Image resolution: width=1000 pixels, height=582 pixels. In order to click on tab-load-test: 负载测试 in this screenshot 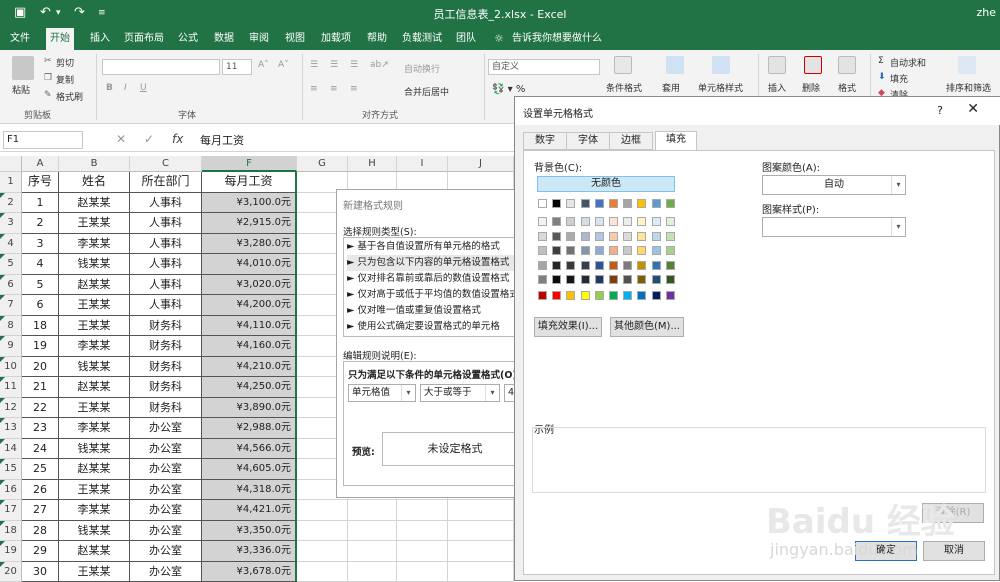, I will do `click(422, 39)`.